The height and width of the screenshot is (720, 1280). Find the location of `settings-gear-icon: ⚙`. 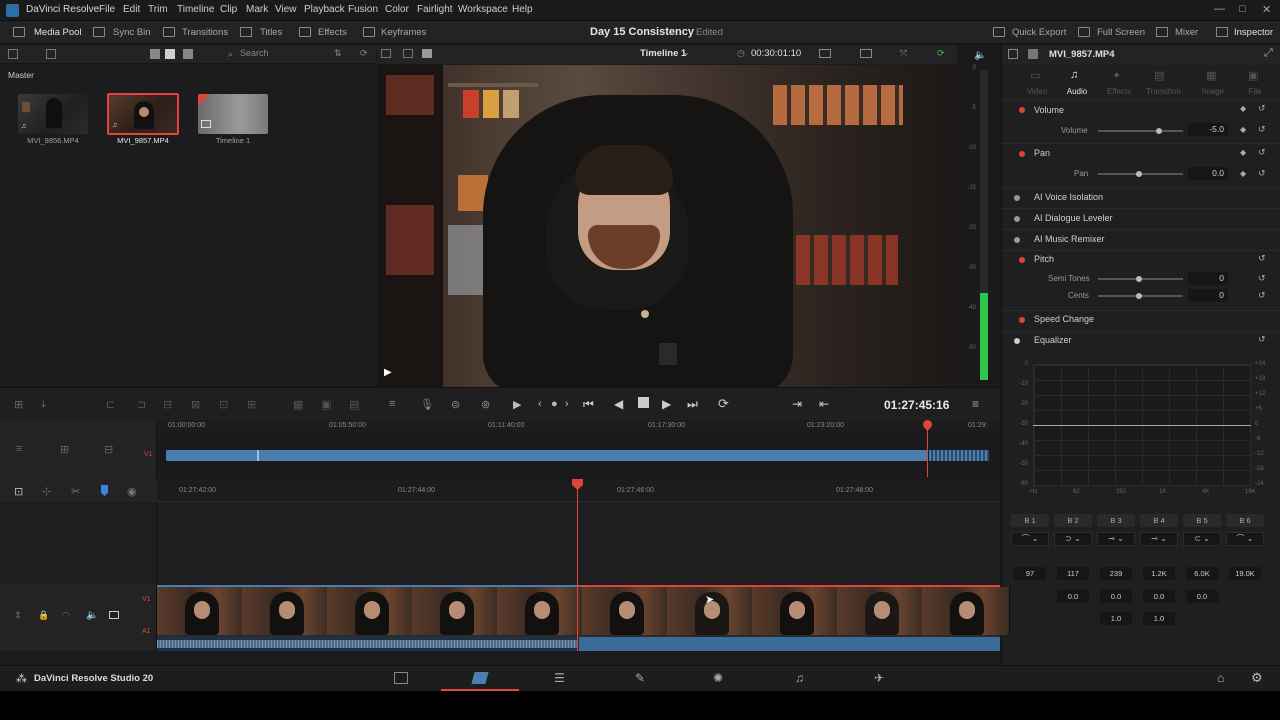

settings-gear-icon: ⚙ is located at coordinates (1257, 678).